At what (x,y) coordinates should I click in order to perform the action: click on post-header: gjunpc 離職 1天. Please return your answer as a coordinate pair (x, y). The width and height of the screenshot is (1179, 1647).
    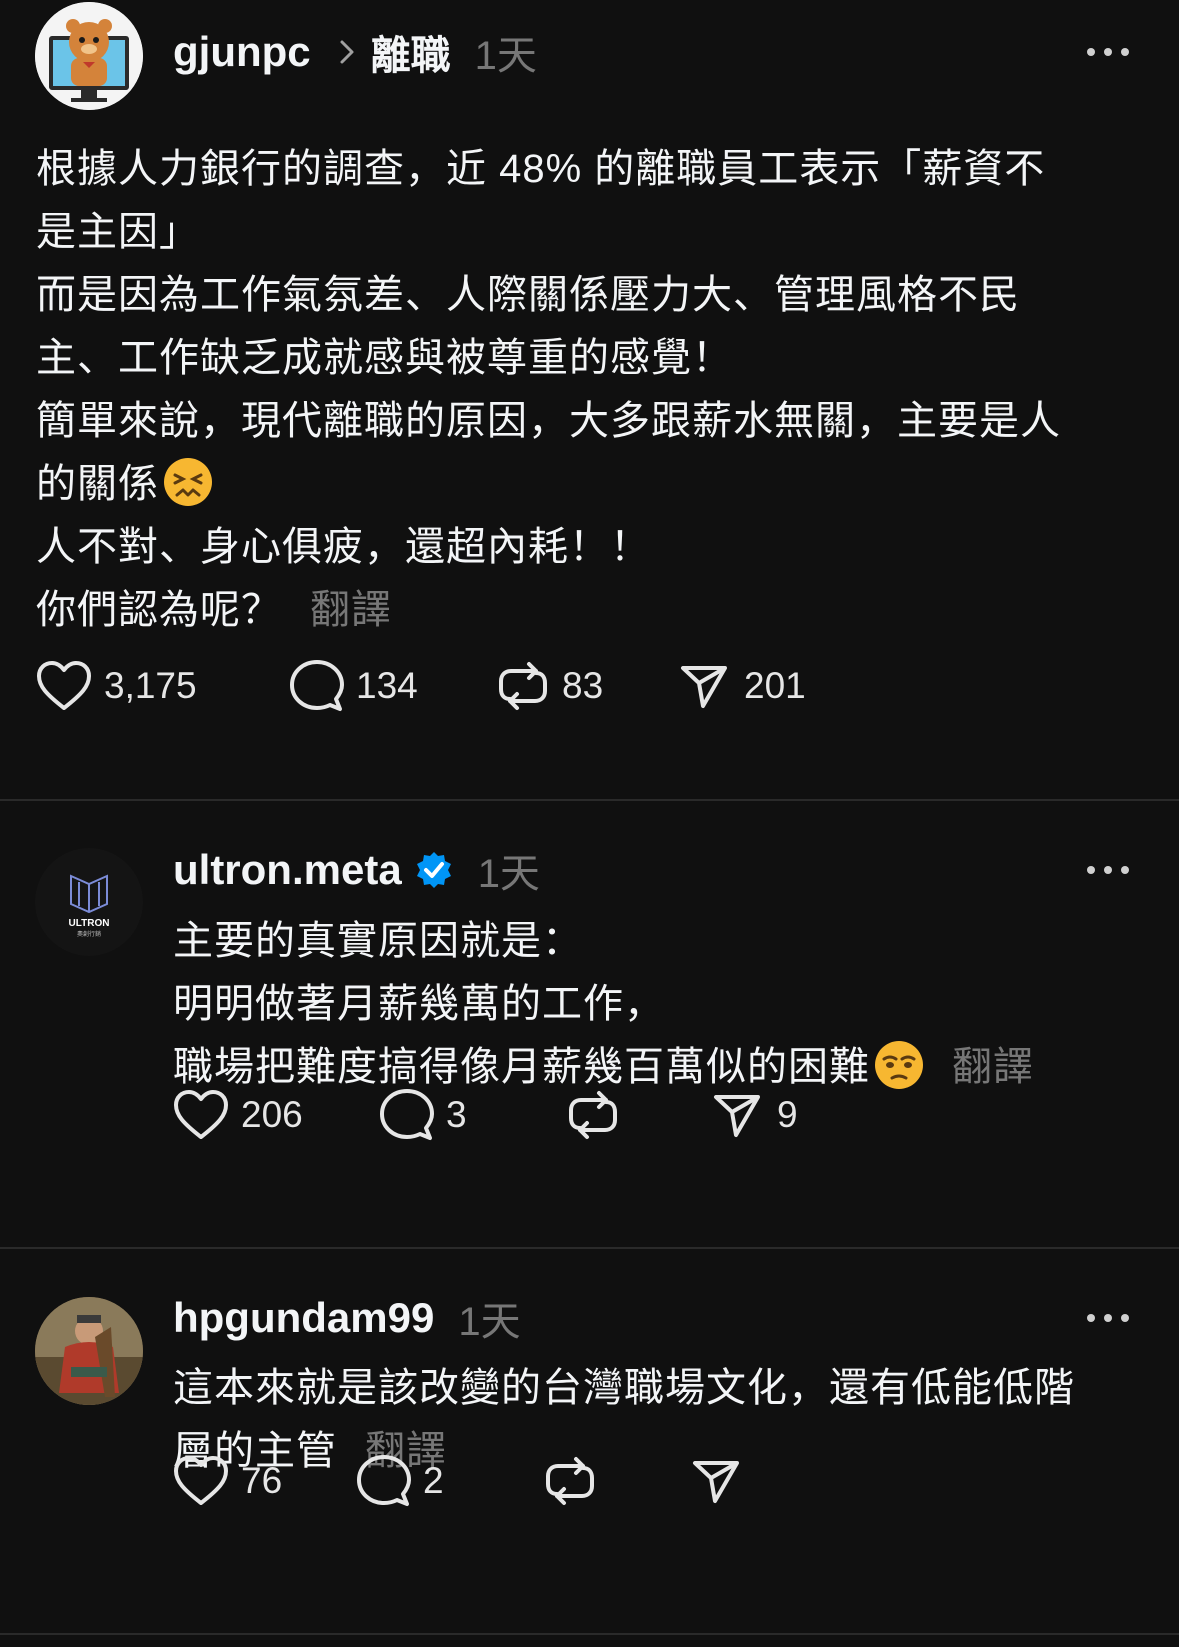
    Looking at the image, I should click on (355, 52).